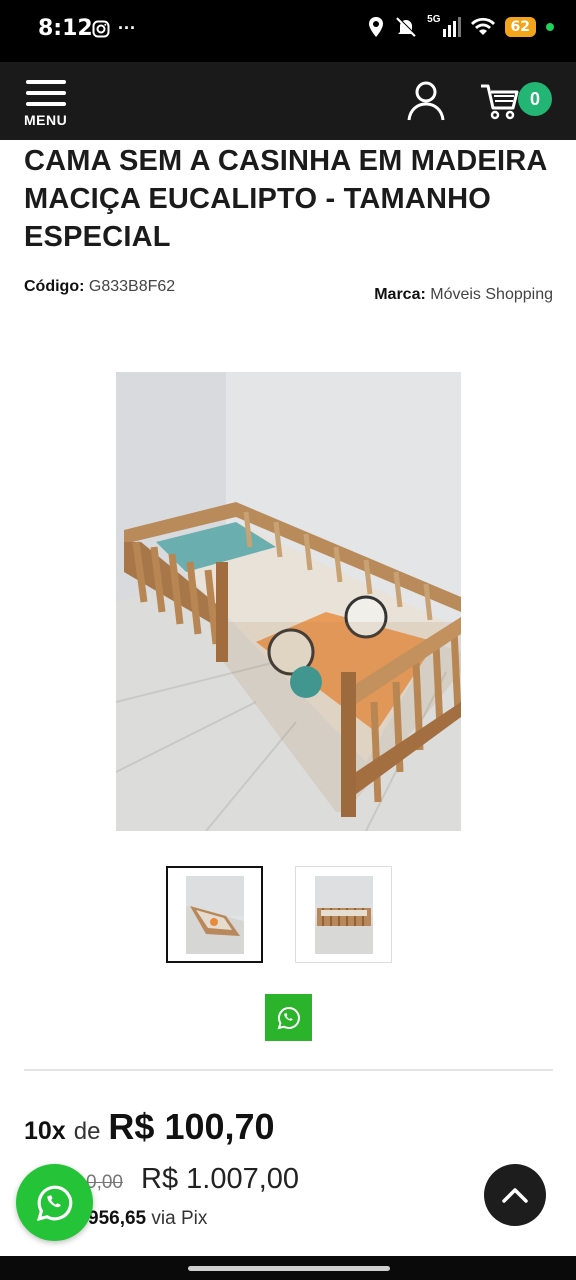 The height and width of the screenshot is (1280, 576). I want to click on privacy-dot, so click(550, 27).